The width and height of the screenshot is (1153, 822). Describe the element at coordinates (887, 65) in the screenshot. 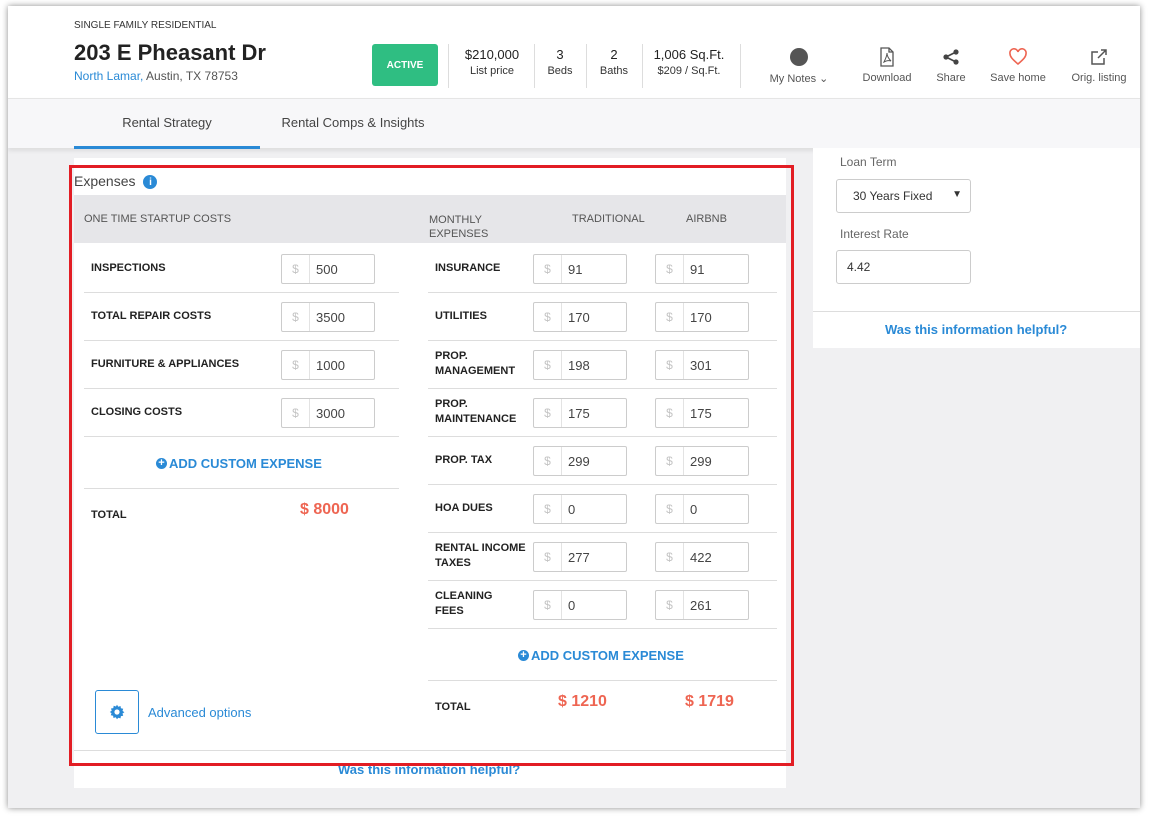

I see `download-button: Download` at that location.